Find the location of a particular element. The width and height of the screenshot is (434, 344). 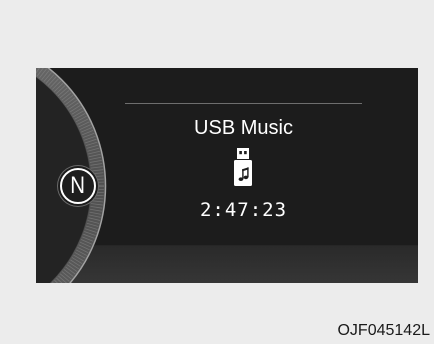

divider-line is located at coordinates (243, 103).